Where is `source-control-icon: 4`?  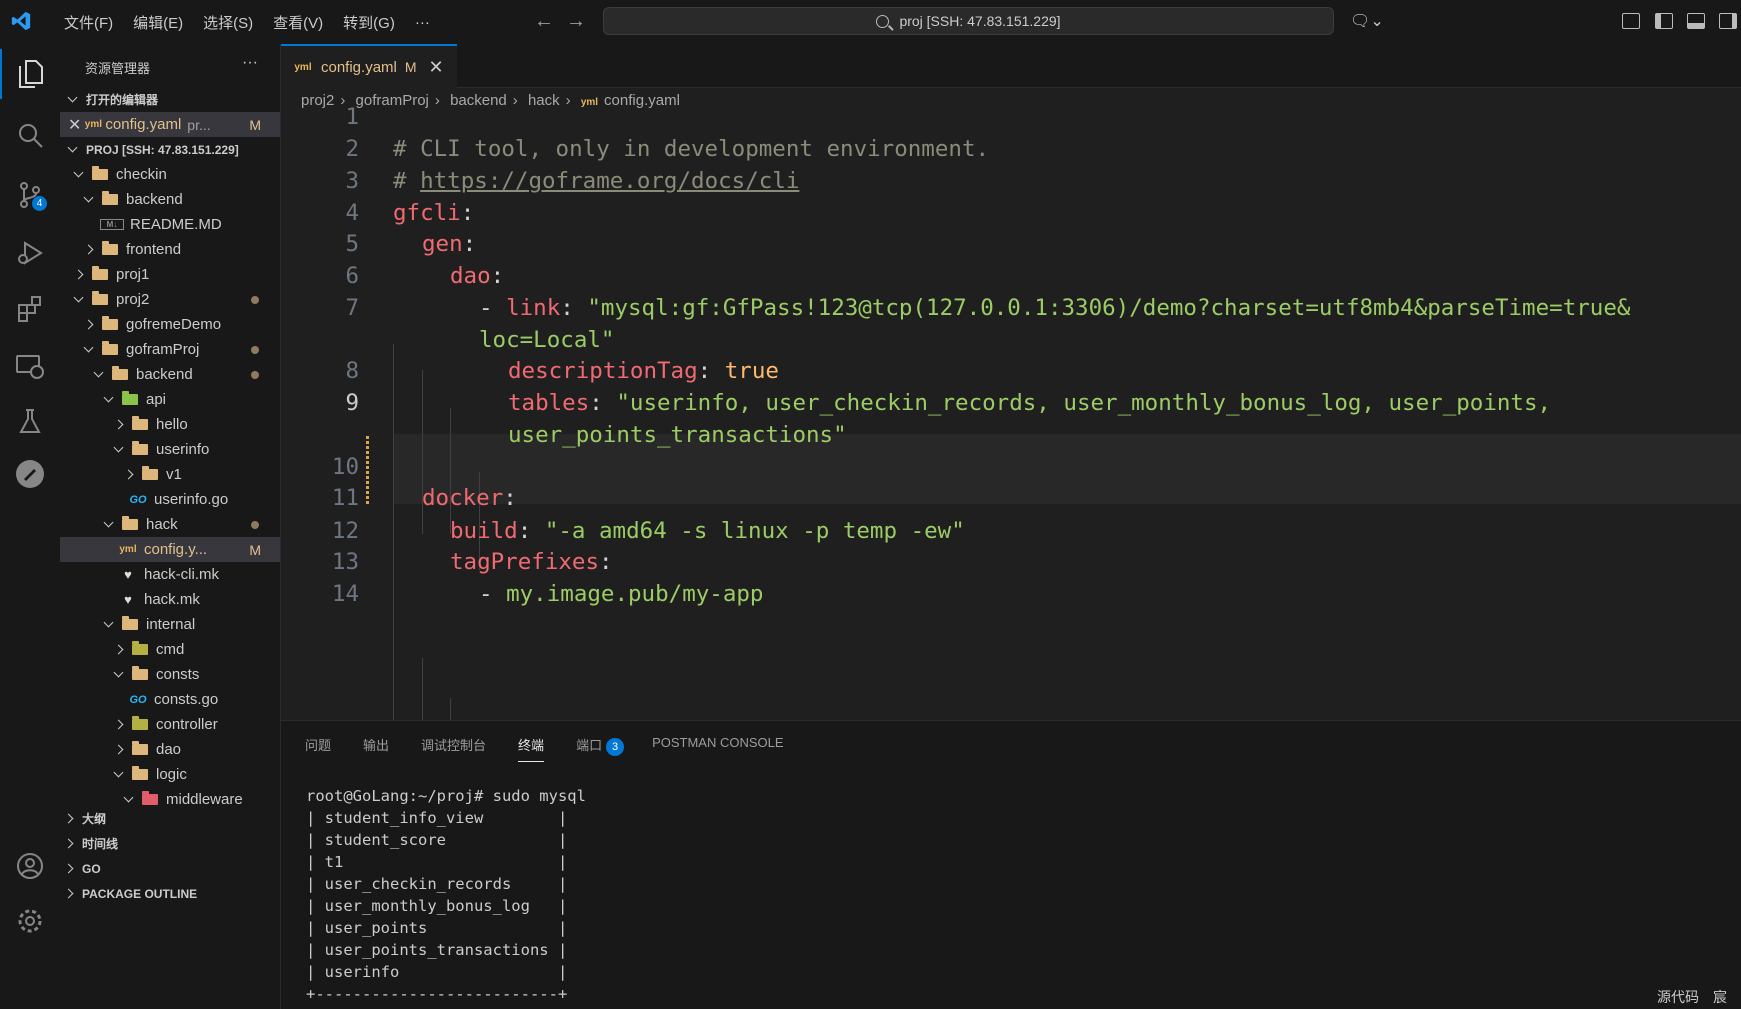
source-control-icon: 4 is located at coordinates (30, 195).